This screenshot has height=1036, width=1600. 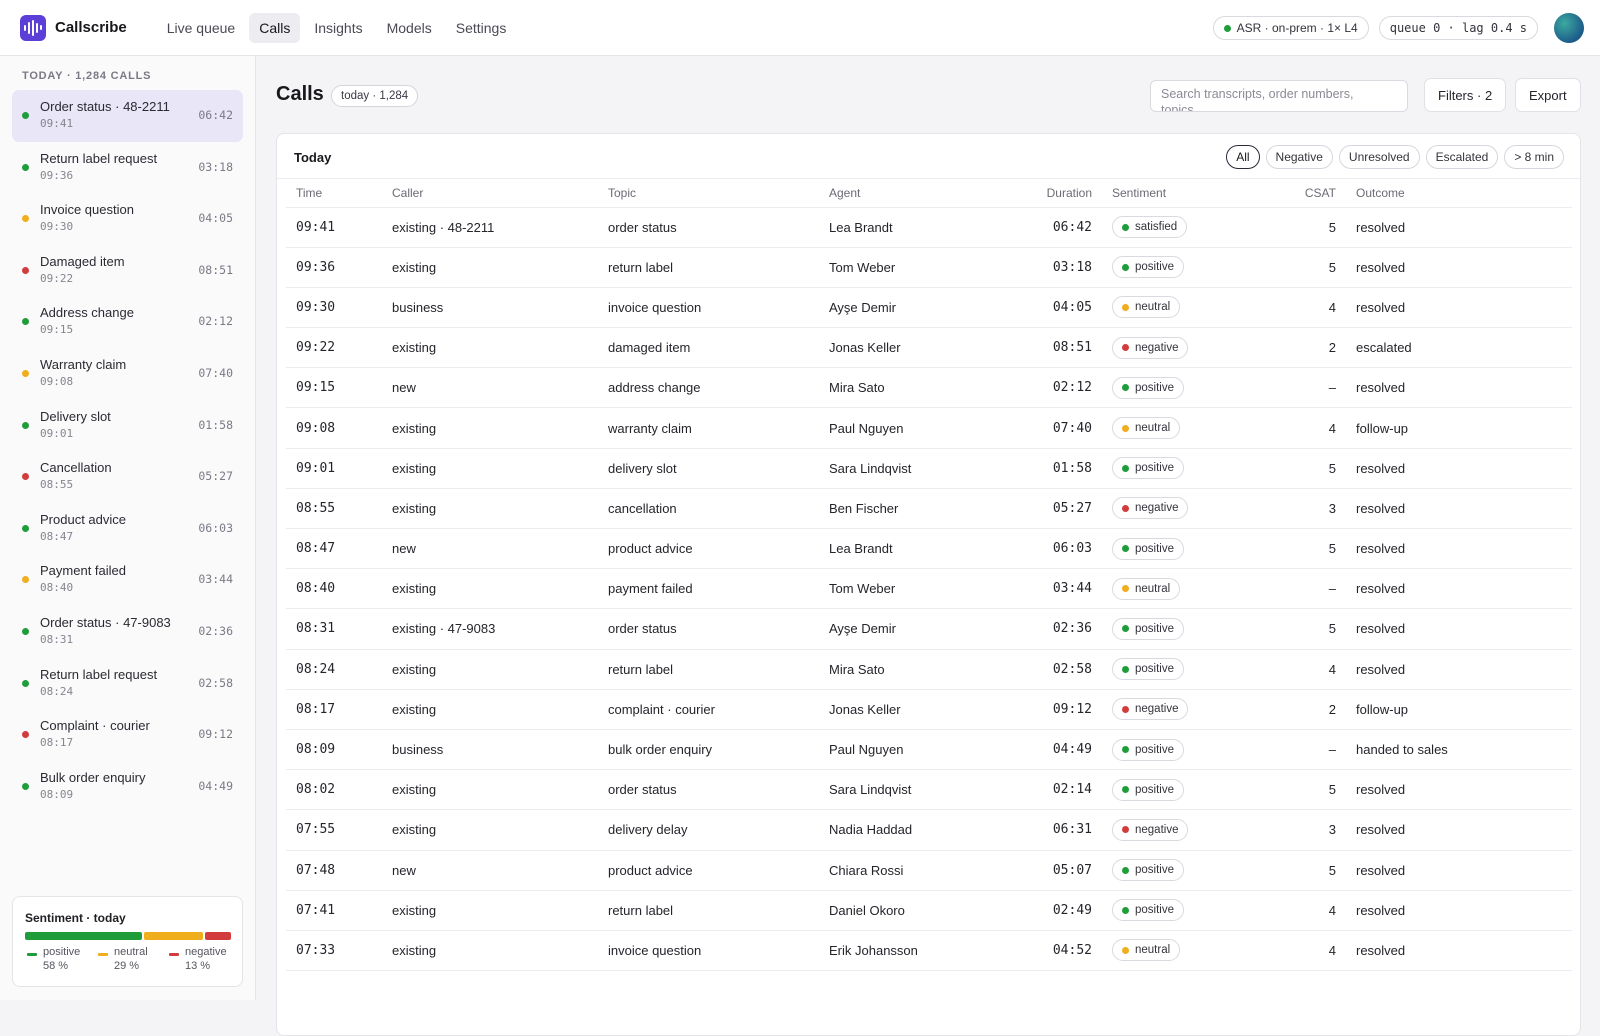 What do you see at coordinates (909, 428) in the screenshot?
I see `cell-agent: Paul Nguyen` at bounding box center [909, 428].